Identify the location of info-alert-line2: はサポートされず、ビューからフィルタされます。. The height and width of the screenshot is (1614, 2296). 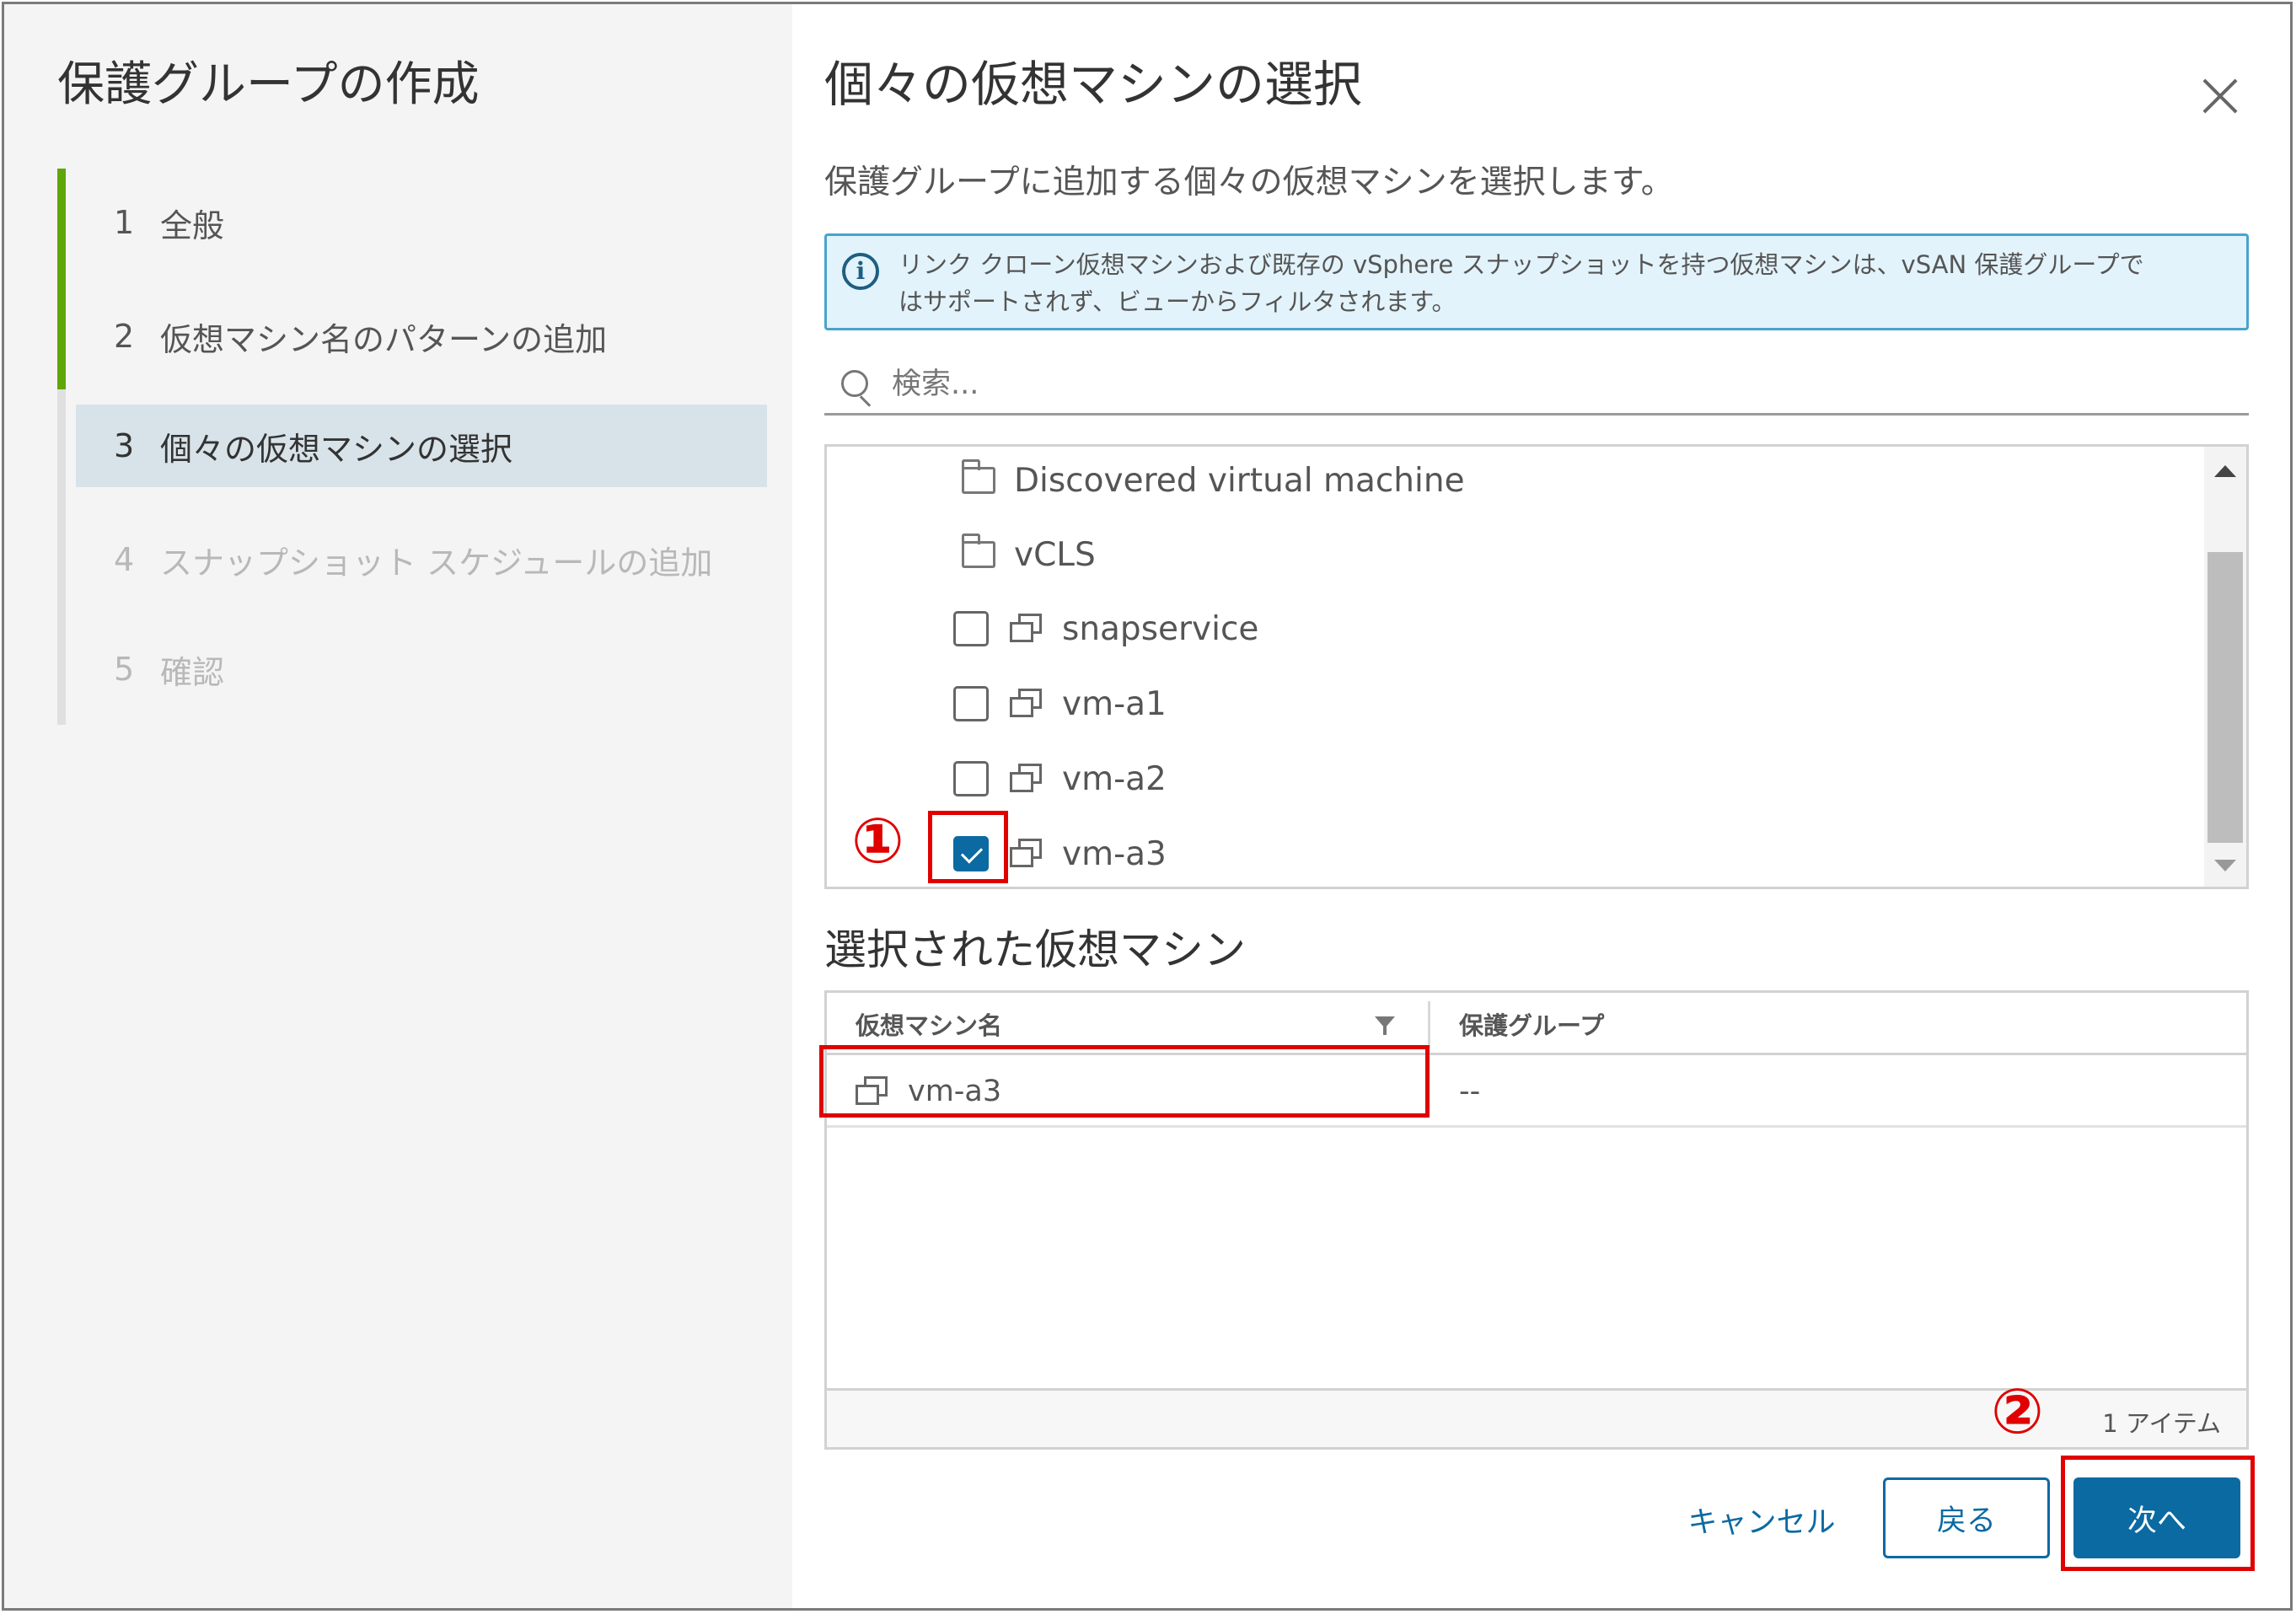
(1177, 301).